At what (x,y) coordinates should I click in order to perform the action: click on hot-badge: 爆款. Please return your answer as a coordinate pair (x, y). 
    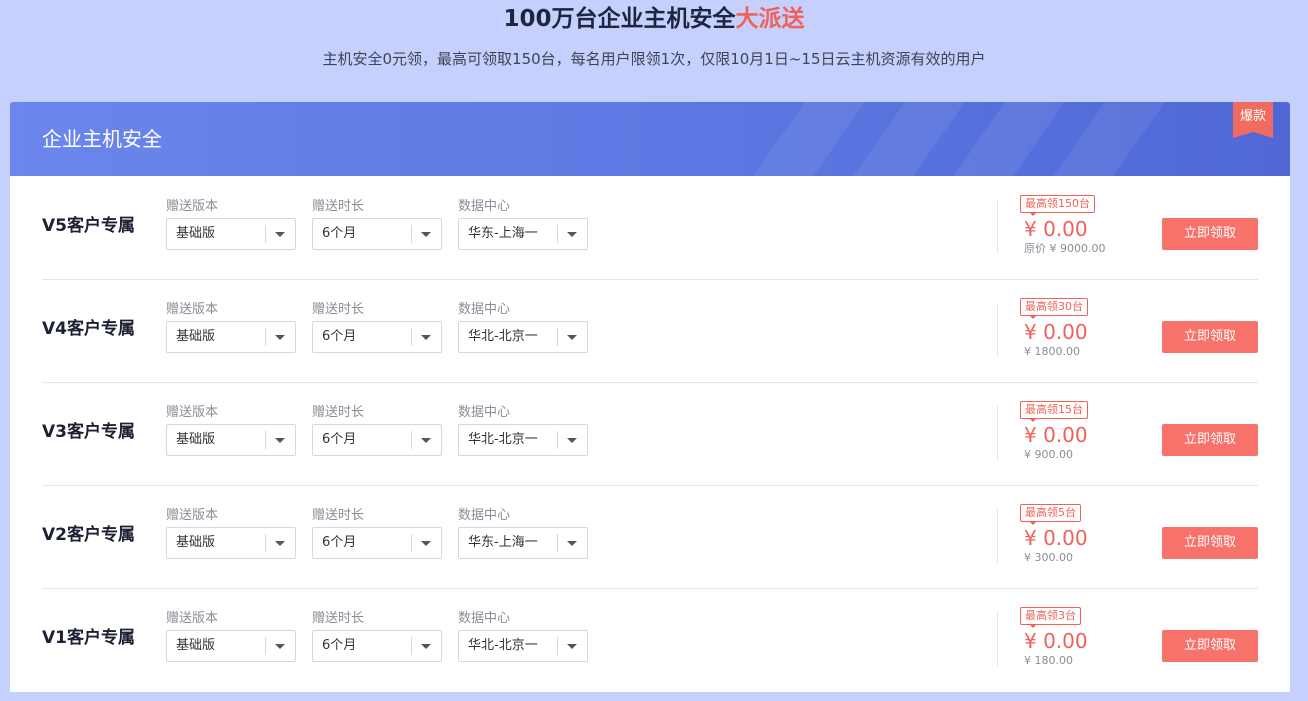
    Looking at the image, I should click on (1253, 120).